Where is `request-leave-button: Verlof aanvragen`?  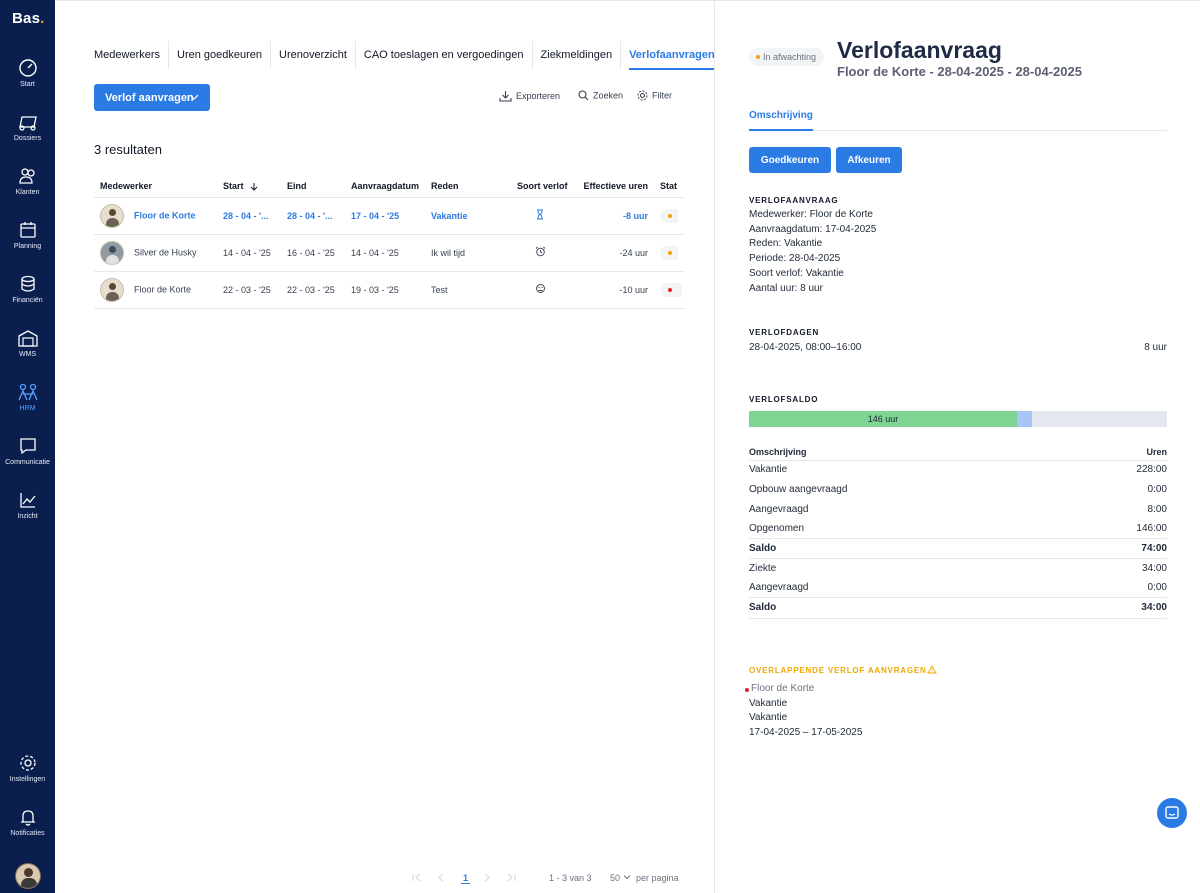
request-leave-button: Verlof aanvragen is located at coordinates (152, 97).